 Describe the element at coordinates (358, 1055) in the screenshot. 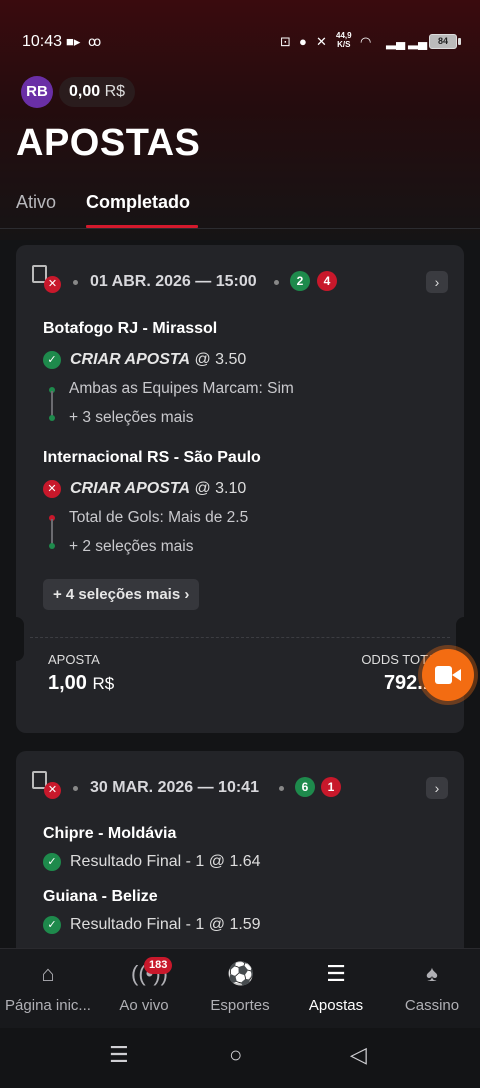

I see `back-icon: ◁` at that location.